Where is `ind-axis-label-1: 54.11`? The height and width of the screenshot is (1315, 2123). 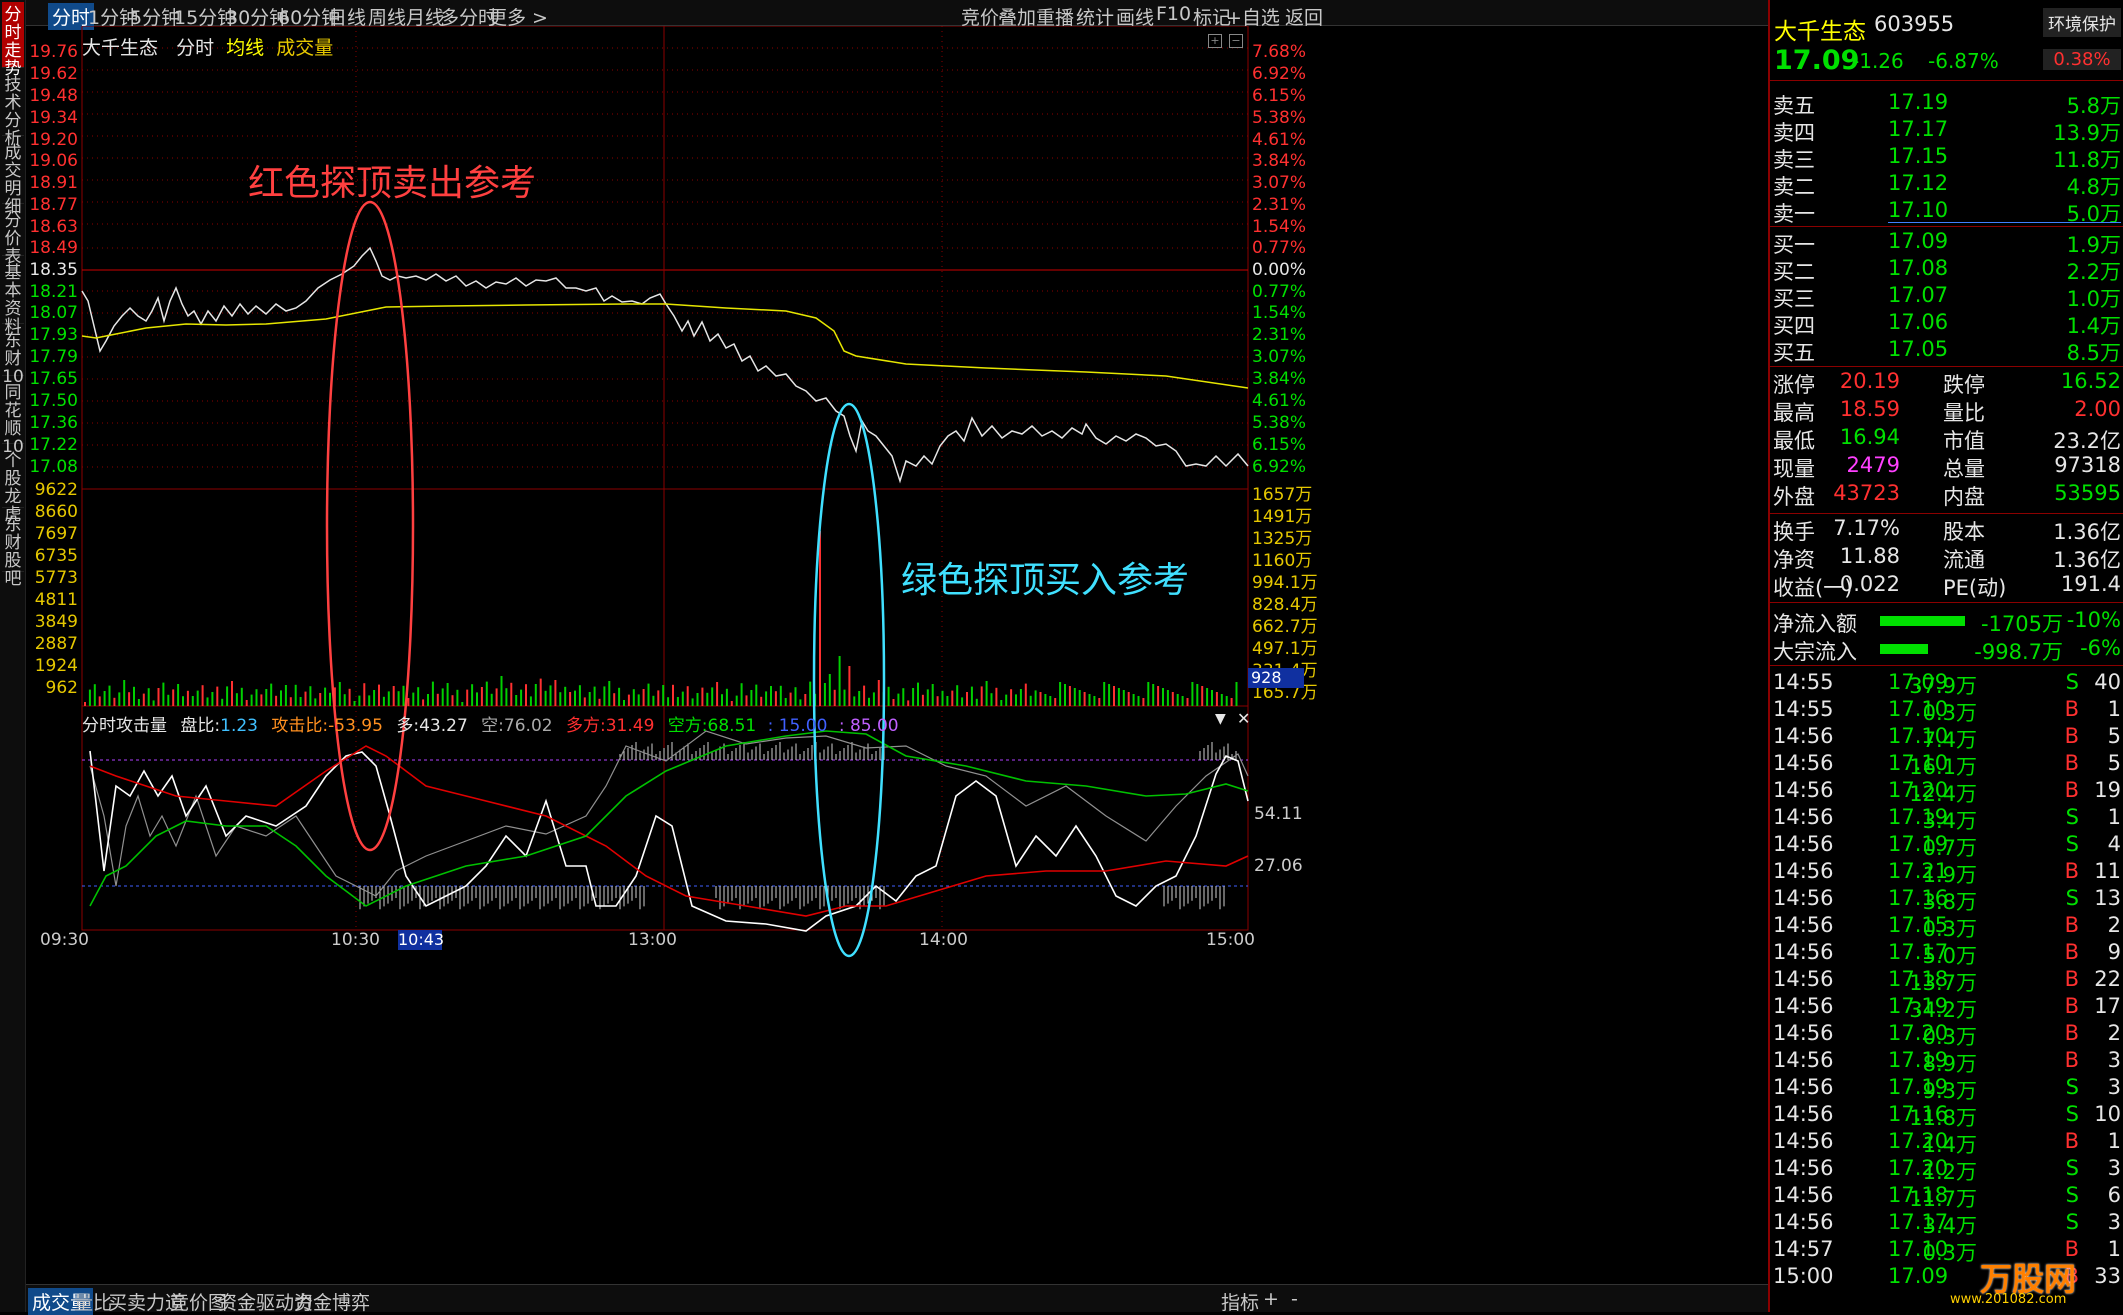
ind-axis-label-1: 54.11 is located at coordinates (1278, 814).